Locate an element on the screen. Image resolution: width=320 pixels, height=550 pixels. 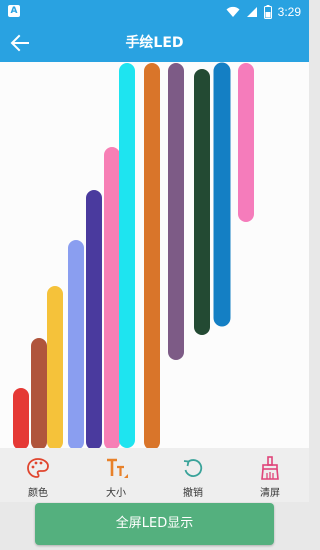
undo-tool-label: 撤销 is located at coordinates (193, 493).